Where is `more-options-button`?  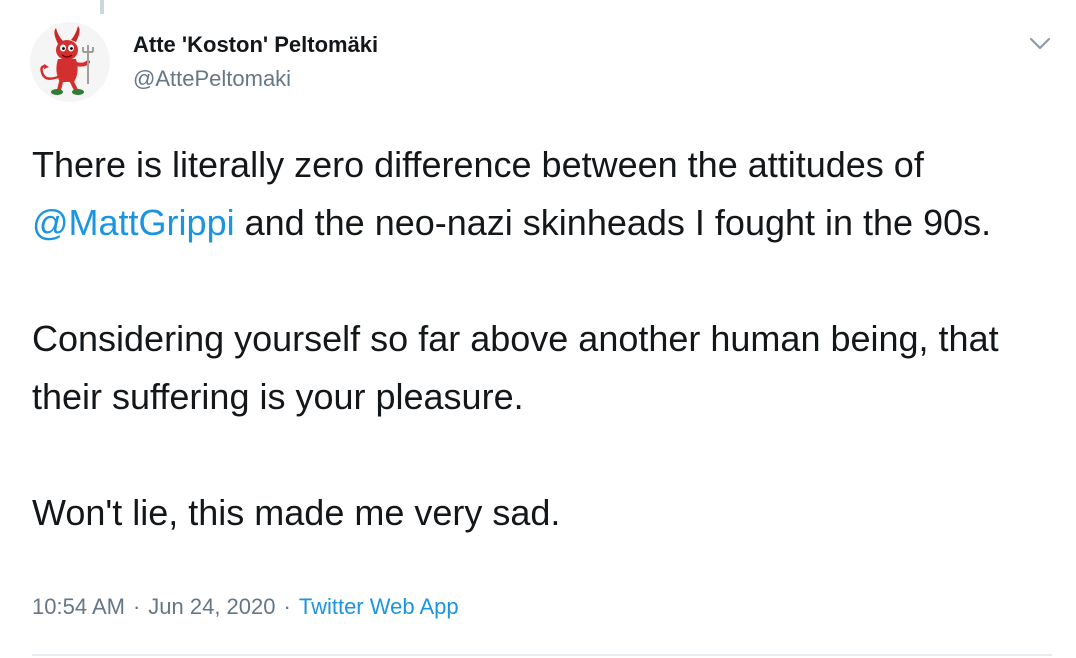
more-options-button is located at coordinates (1040, 44).